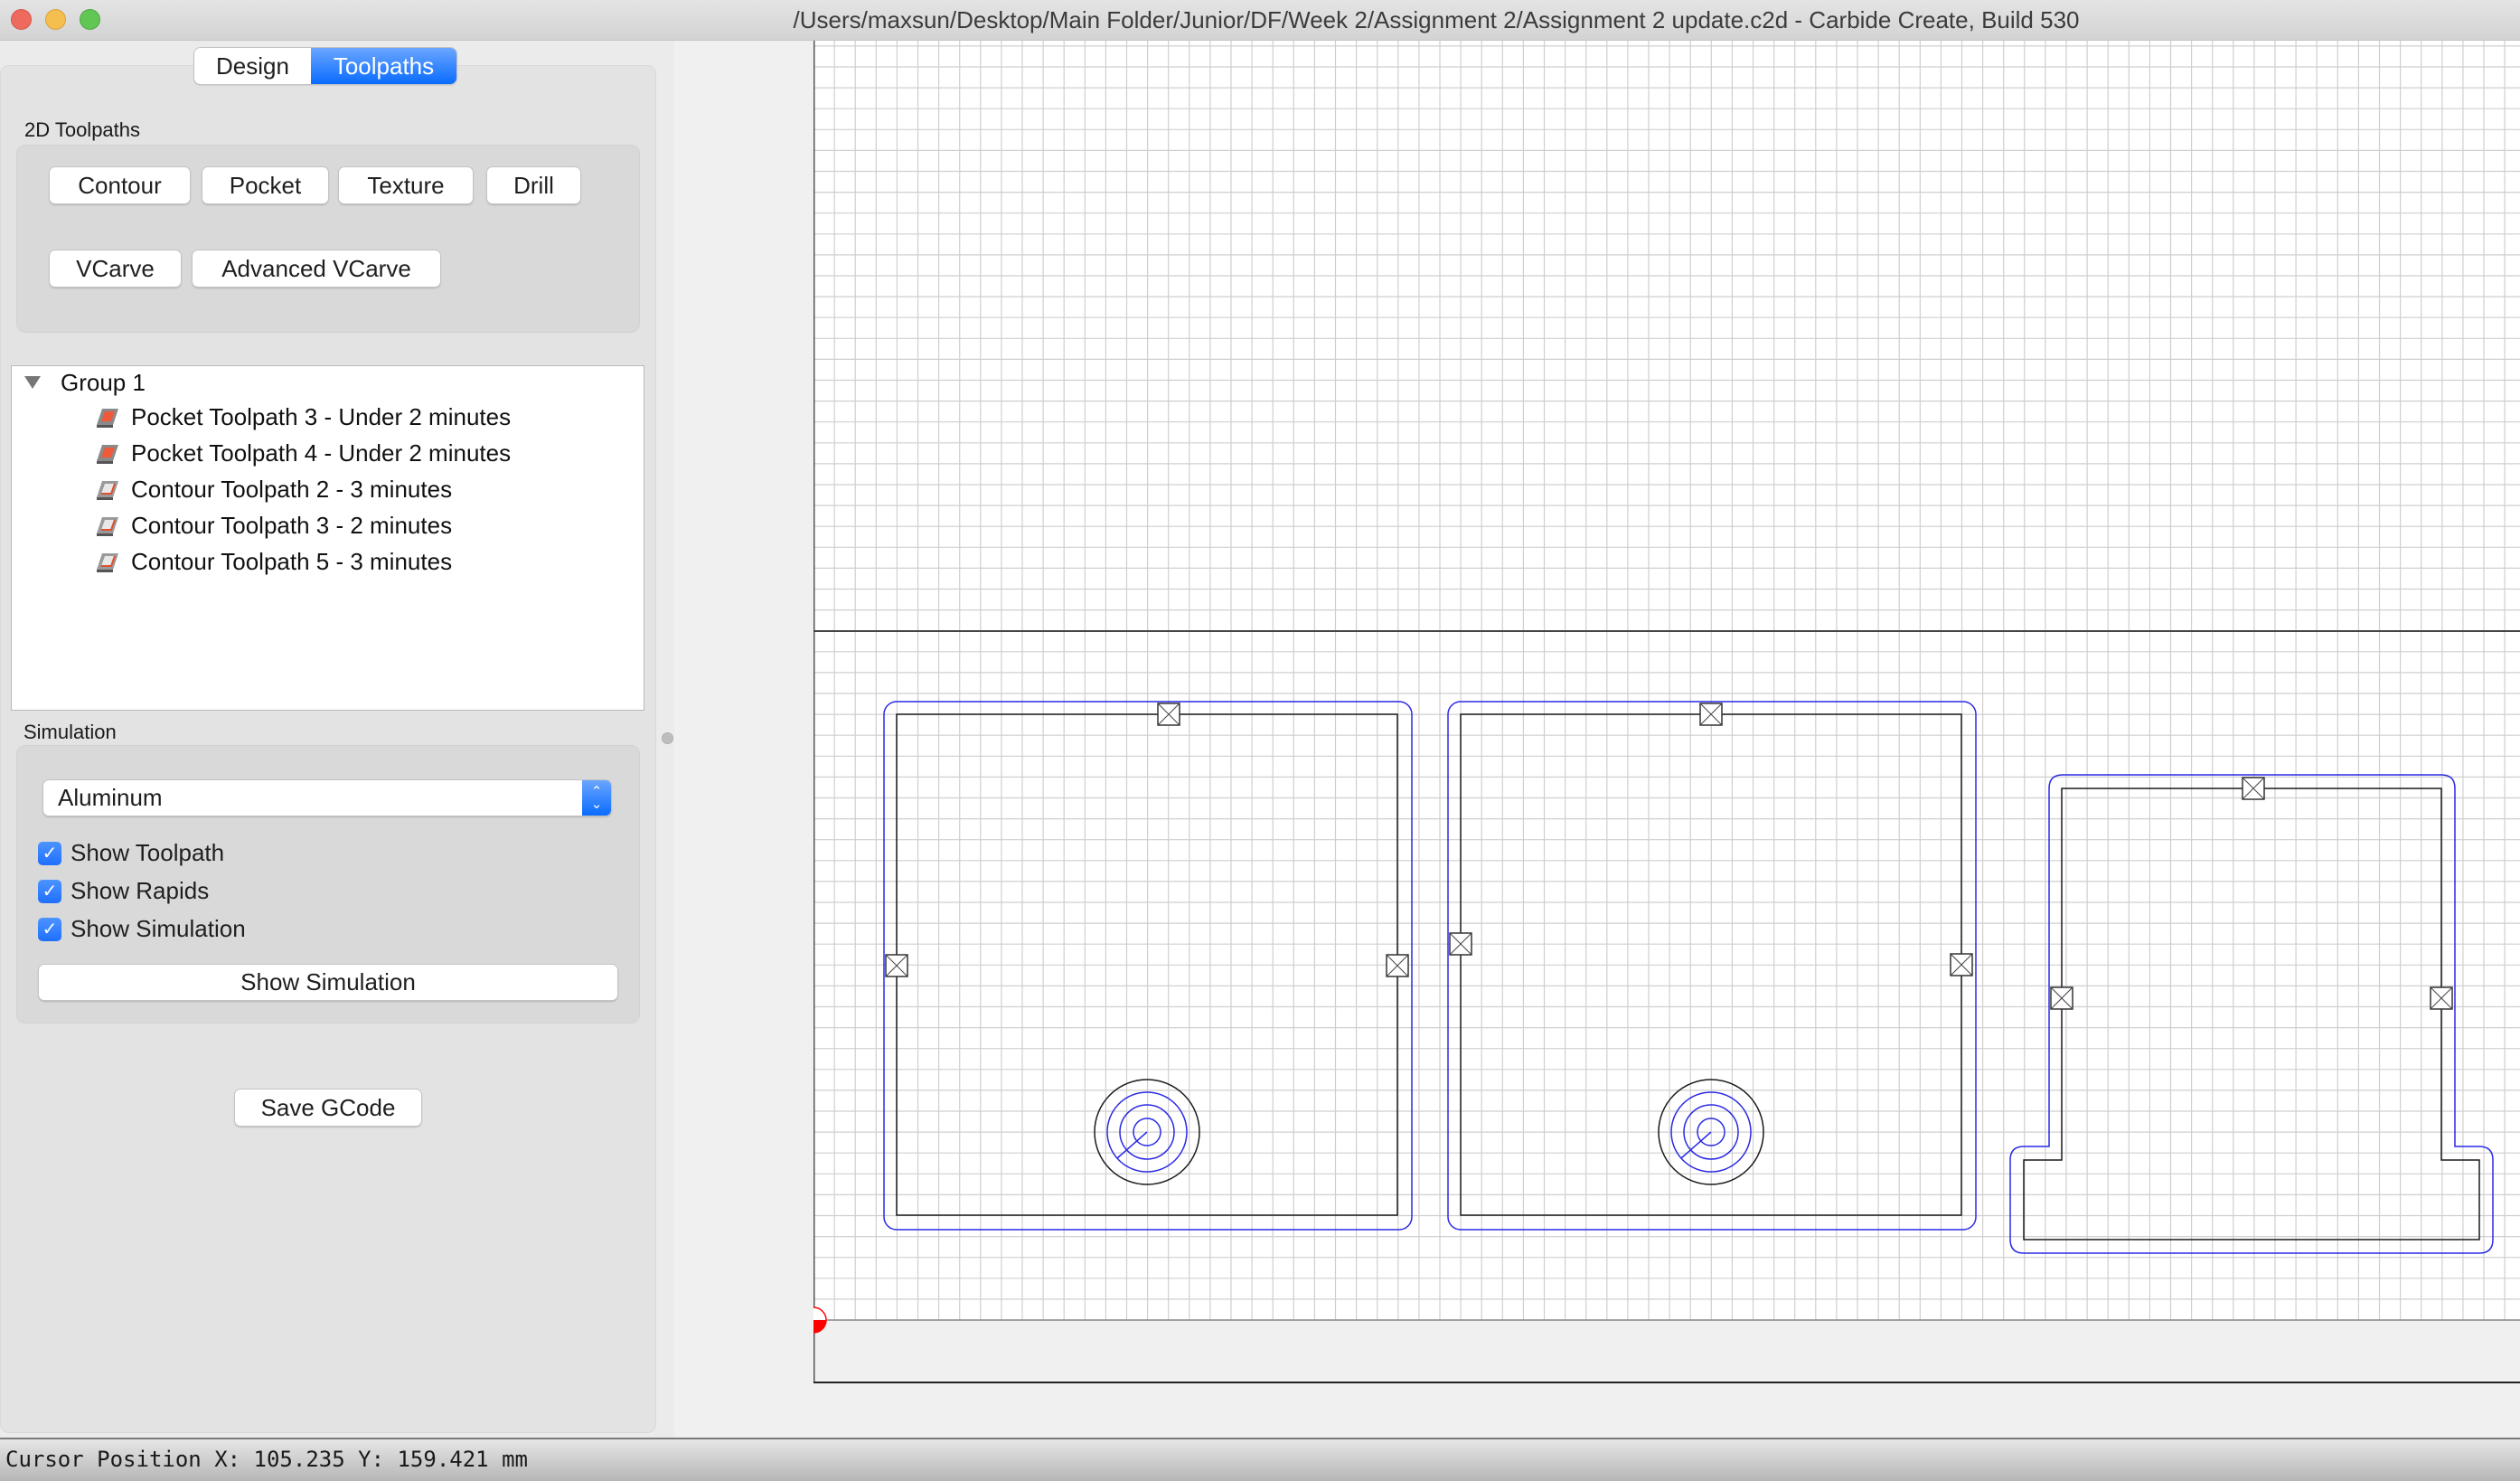 This screenshot has height=1481, width=2520. What do you see at coordinates (292, 489) in the screenshot?
I see `toolpath-label: Contour Toolpath 2 - 3 minutes` at bounding box center [292, 489].